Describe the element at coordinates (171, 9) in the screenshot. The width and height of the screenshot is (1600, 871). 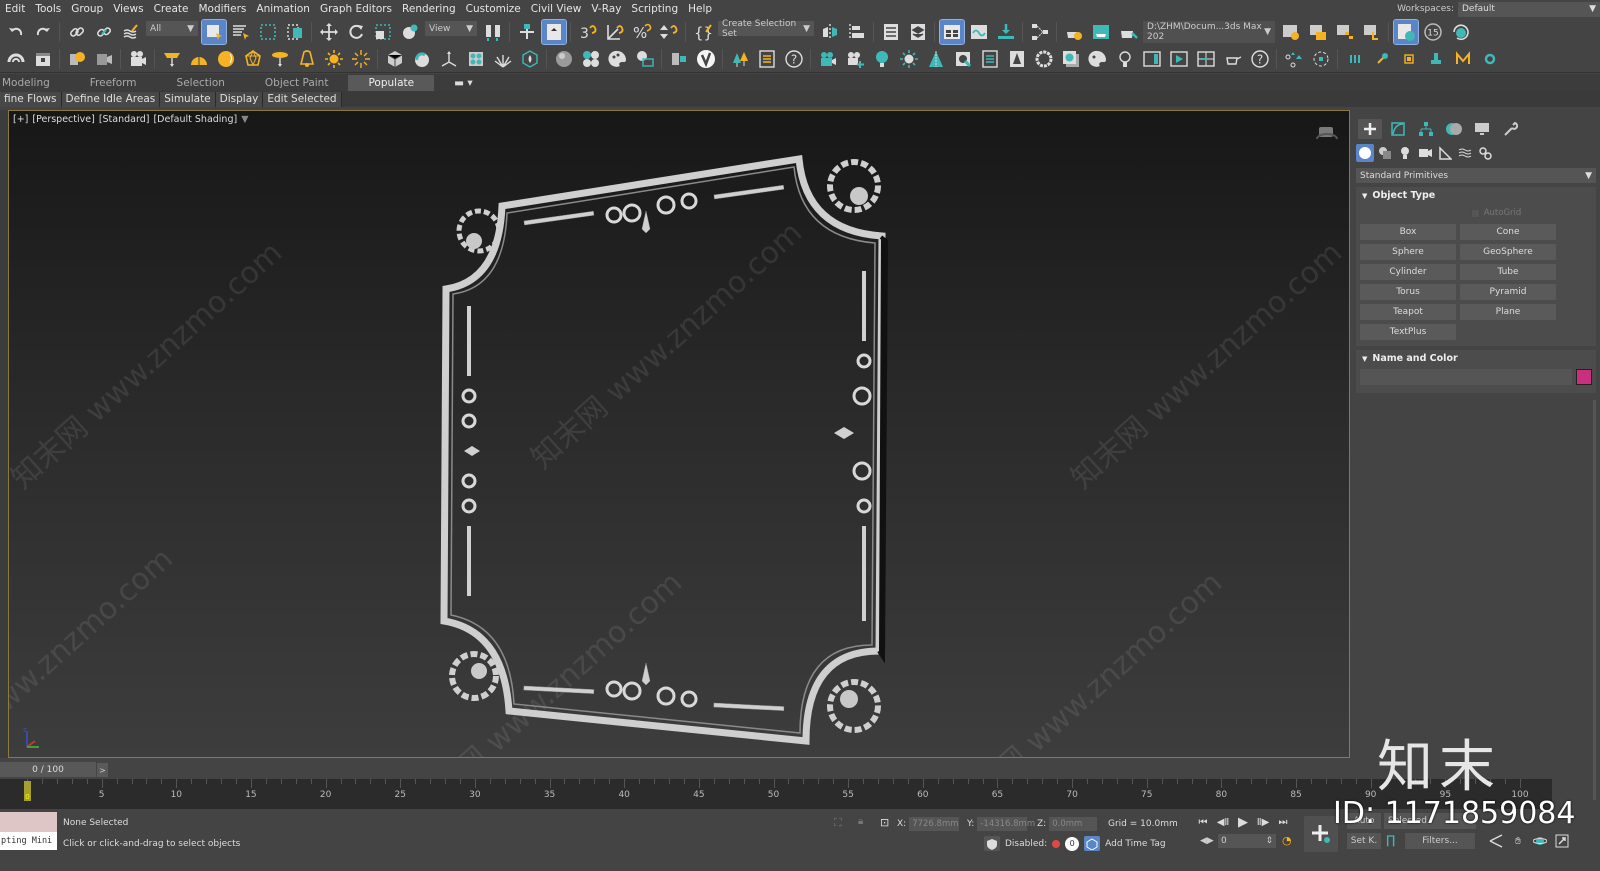
I see `menu-create: Create` at that location.